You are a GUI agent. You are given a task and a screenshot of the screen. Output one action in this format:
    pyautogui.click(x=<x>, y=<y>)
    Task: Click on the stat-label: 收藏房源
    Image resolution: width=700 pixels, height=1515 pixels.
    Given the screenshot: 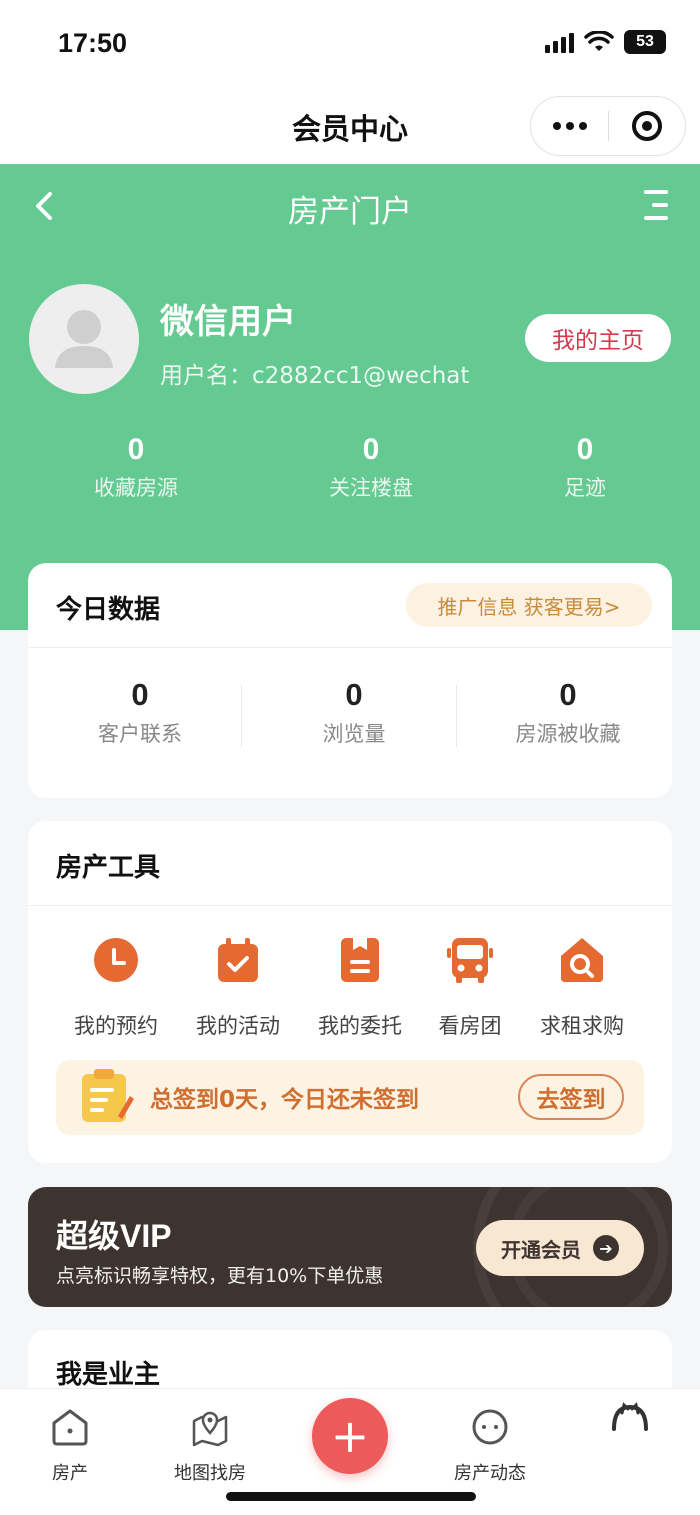 What is the action you would take?
    pyautogui.click(x=136, y=488)
    